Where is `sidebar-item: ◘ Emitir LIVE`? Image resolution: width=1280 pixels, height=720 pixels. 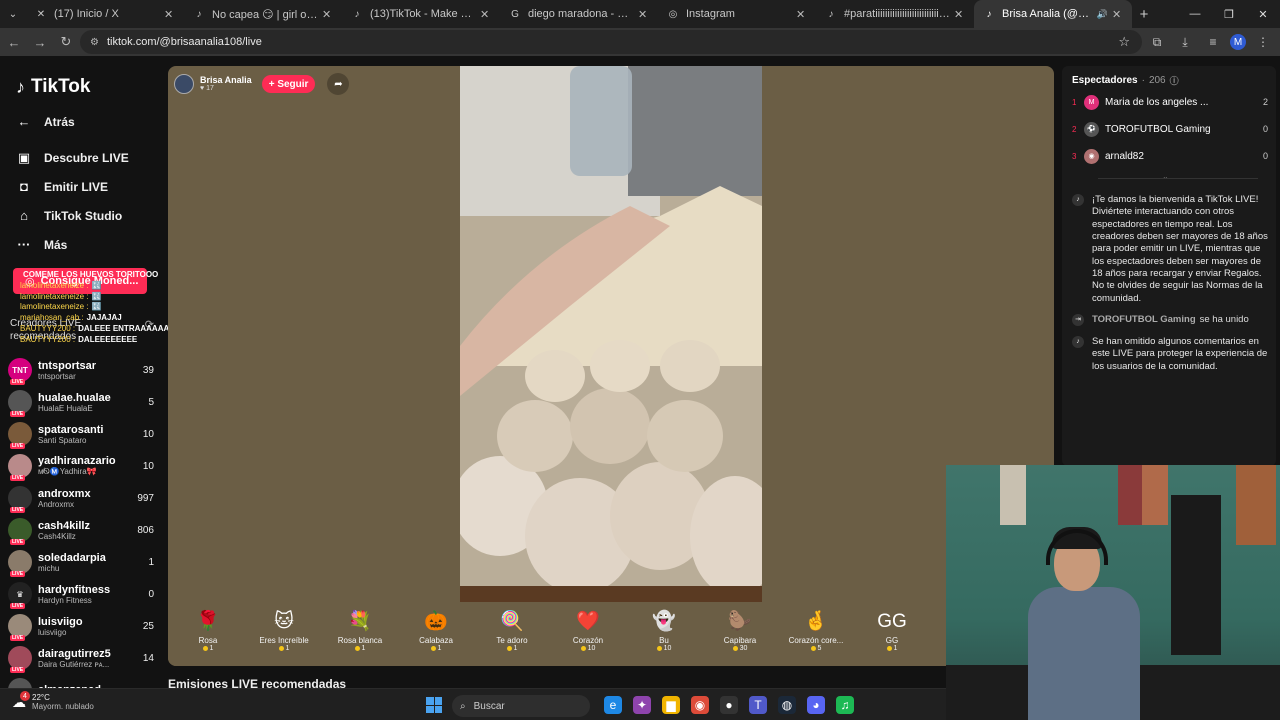
sidebar-item: ◘ Emitir LIVE is located at coordinates (62, 186).